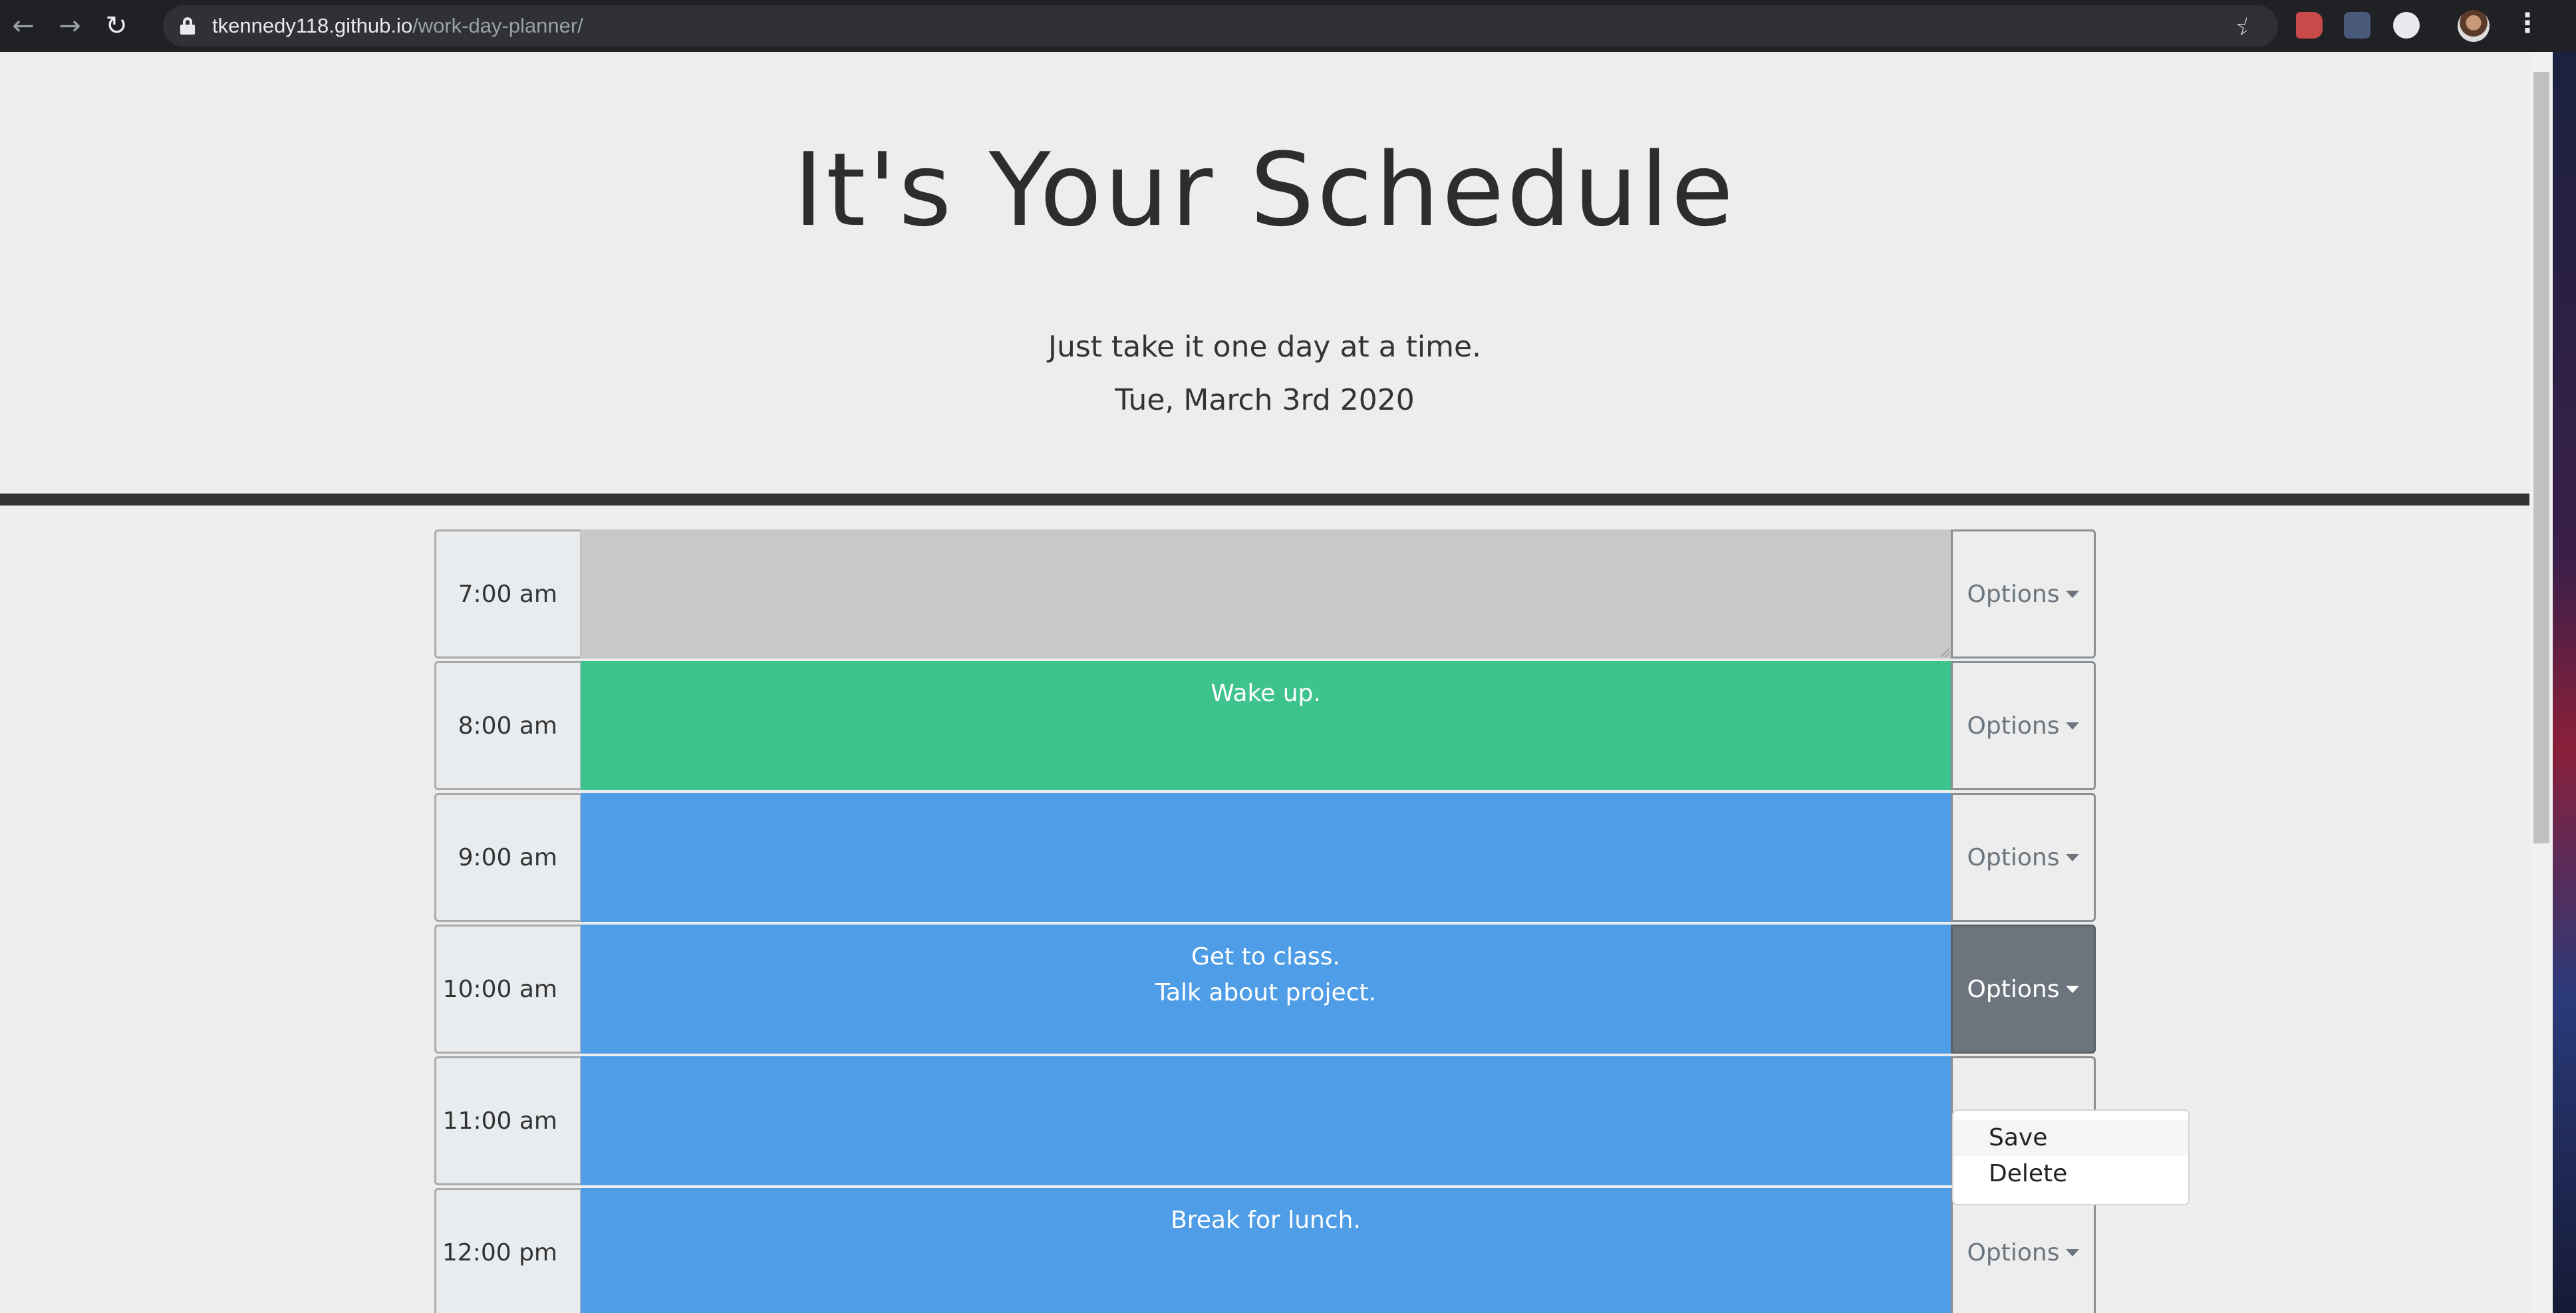  I want to click on forward-button: →, so click(70, 26).